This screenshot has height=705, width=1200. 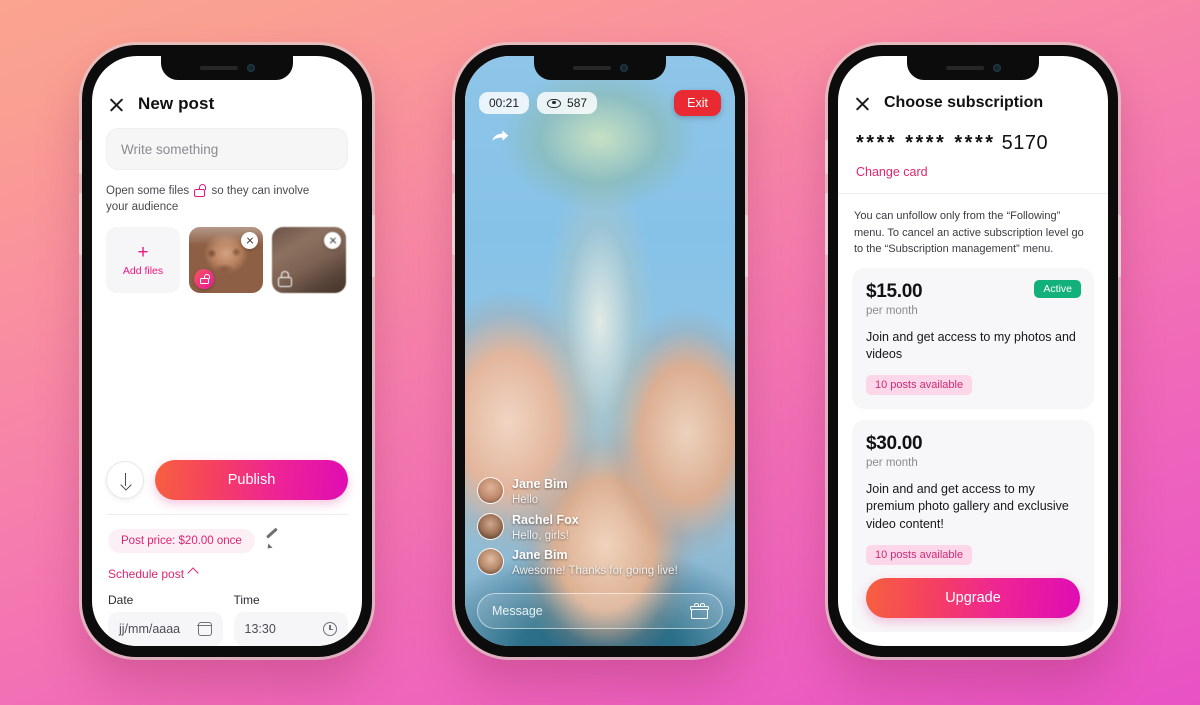 I want to click on upgrade-button: Upgrade, so click(x=973, y=597).